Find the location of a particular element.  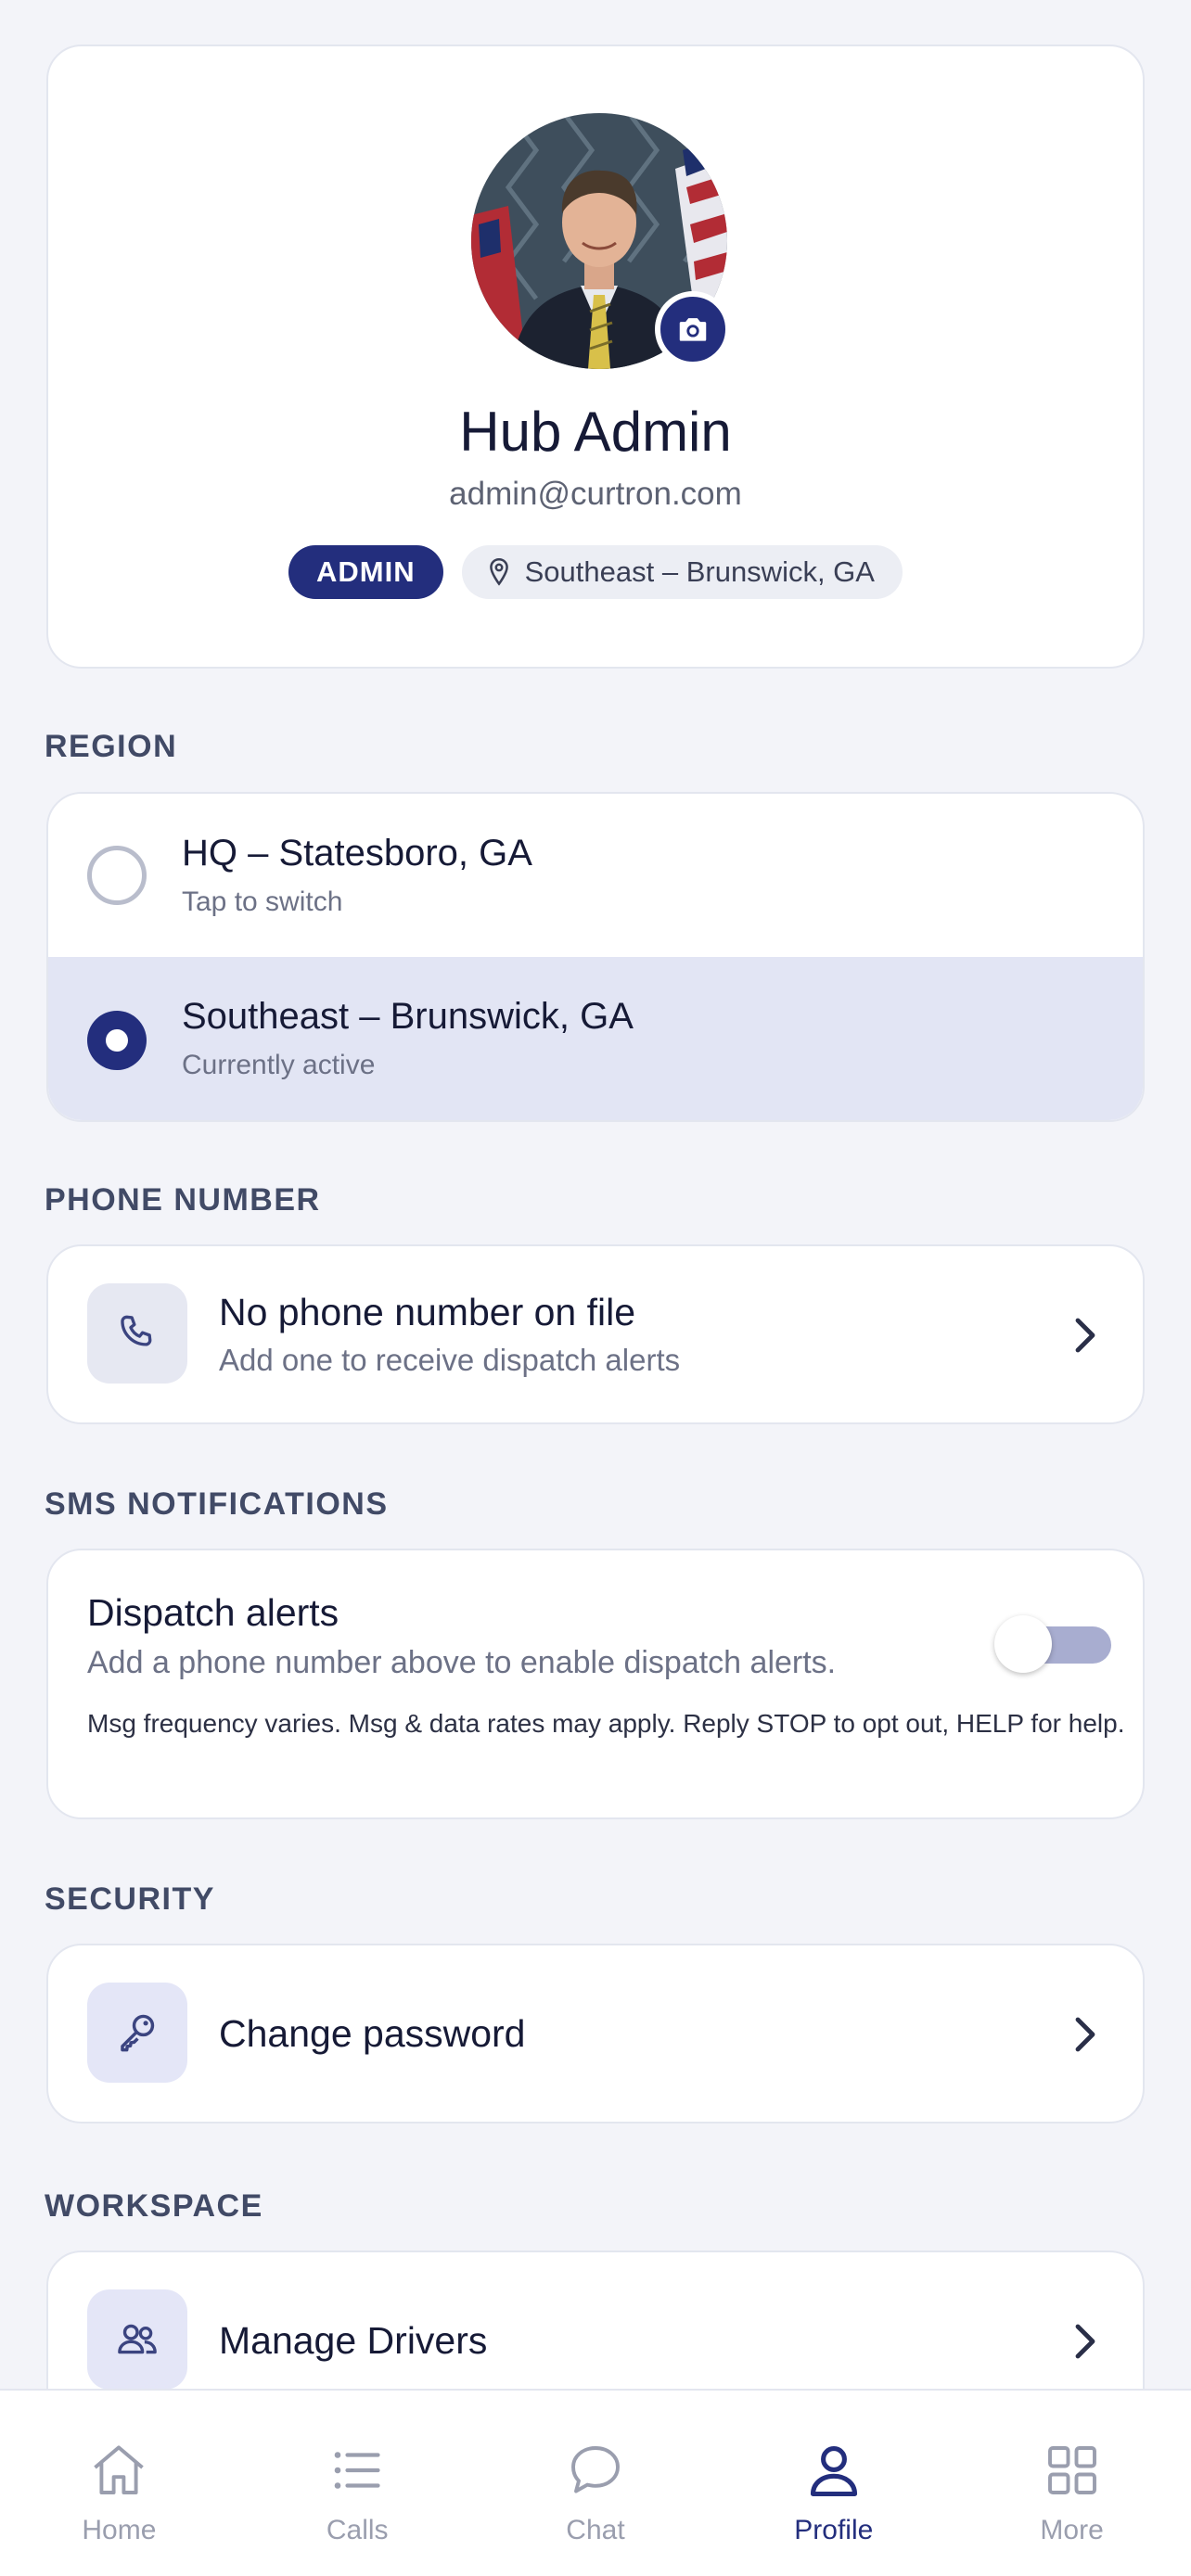

radio-unselected is located at coordinates (117, 876).